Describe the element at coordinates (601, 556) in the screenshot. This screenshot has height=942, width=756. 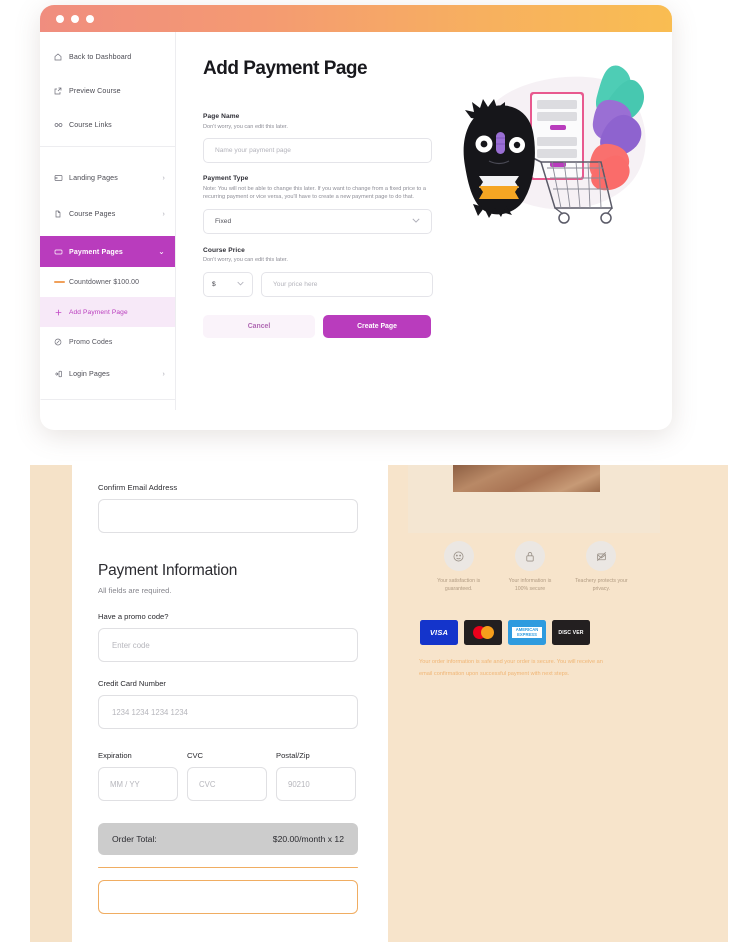
I see `no-spam-icon` at that location.